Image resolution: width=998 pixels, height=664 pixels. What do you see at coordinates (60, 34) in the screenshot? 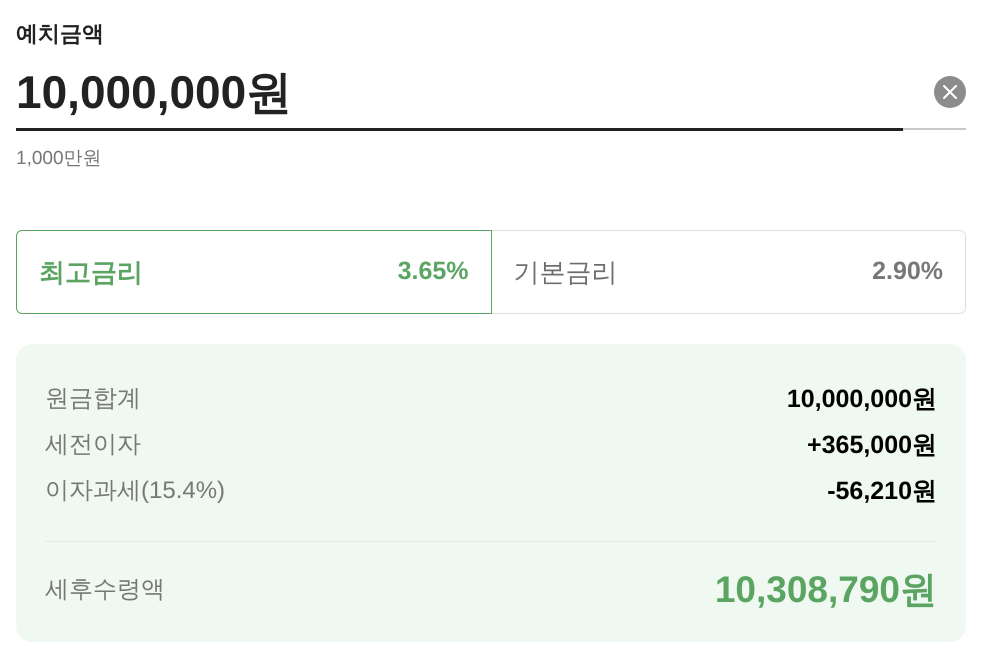
I see `field-label: 예치금액` at bounding box center [60, 34].